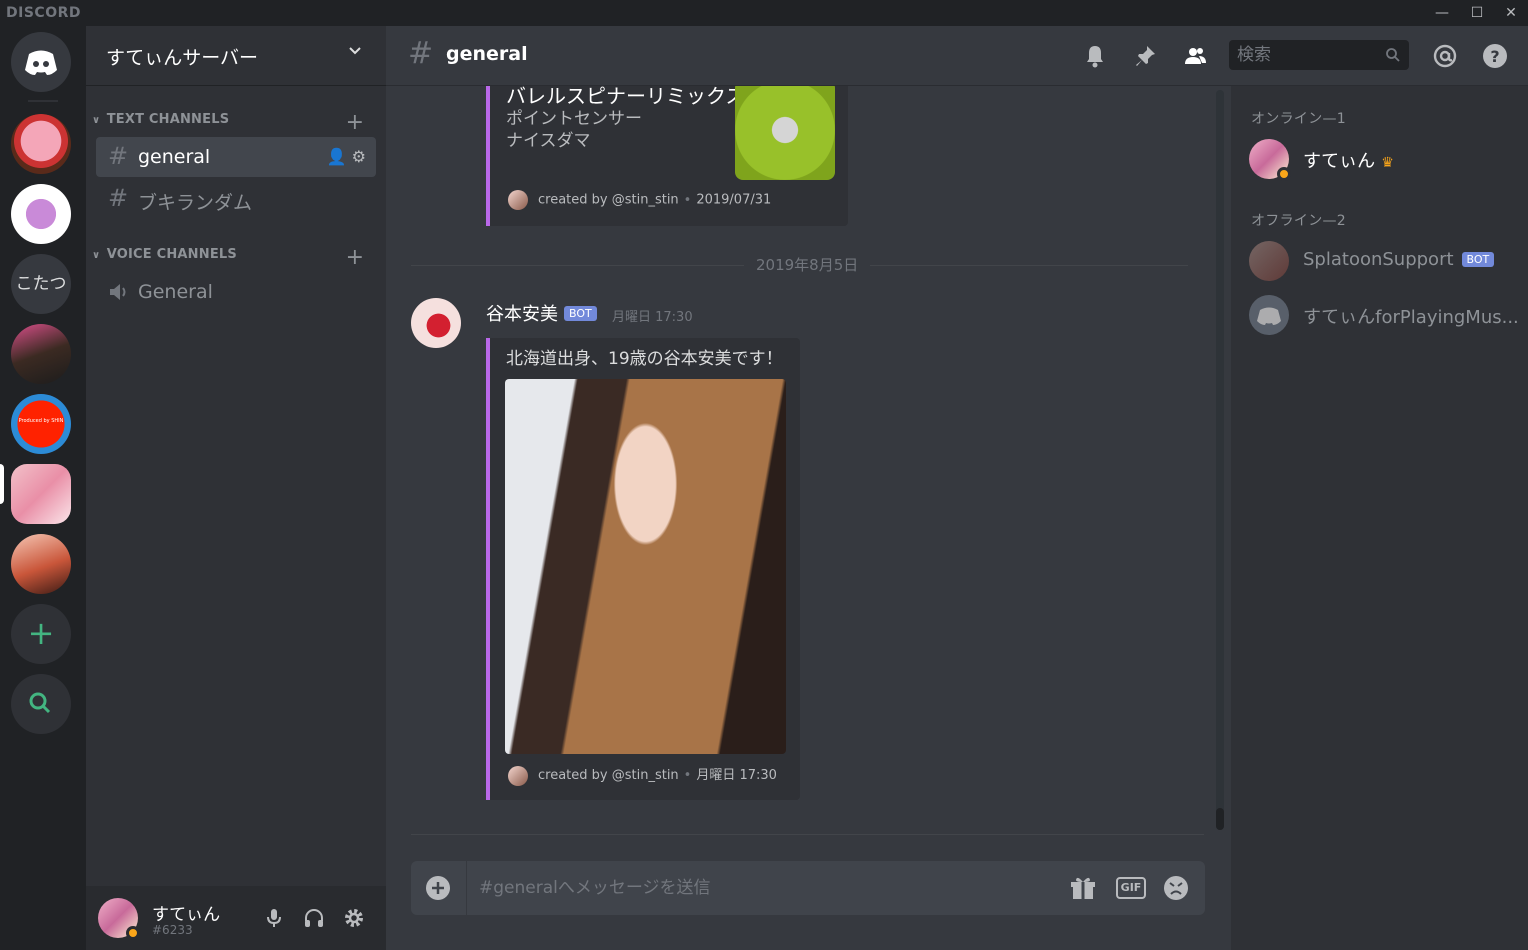 The height and width of the screenshot is (950, 1528). I want to click on embed-description: 北海道出身、19歳の谷本安美です！, so click(644, 359).